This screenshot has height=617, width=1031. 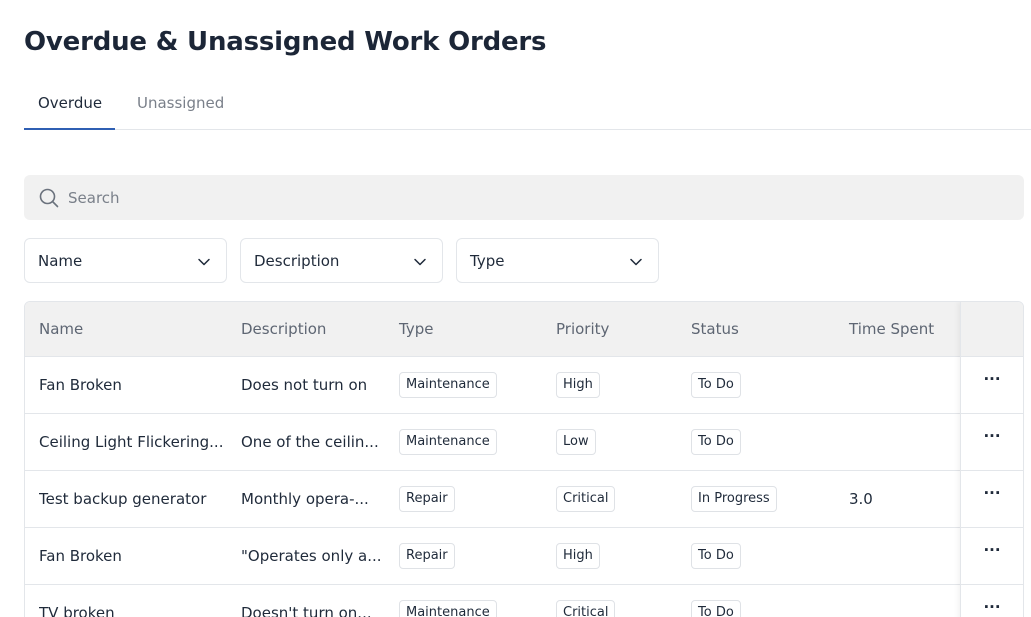 I want to click on search-input, so click(x=518, y=197).